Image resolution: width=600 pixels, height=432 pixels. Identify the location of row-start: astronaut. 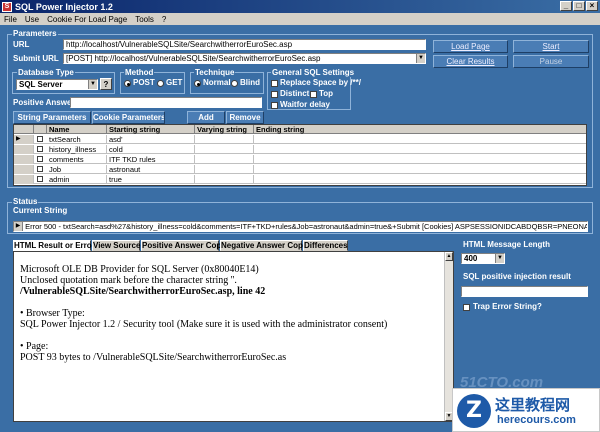
(151, 169).